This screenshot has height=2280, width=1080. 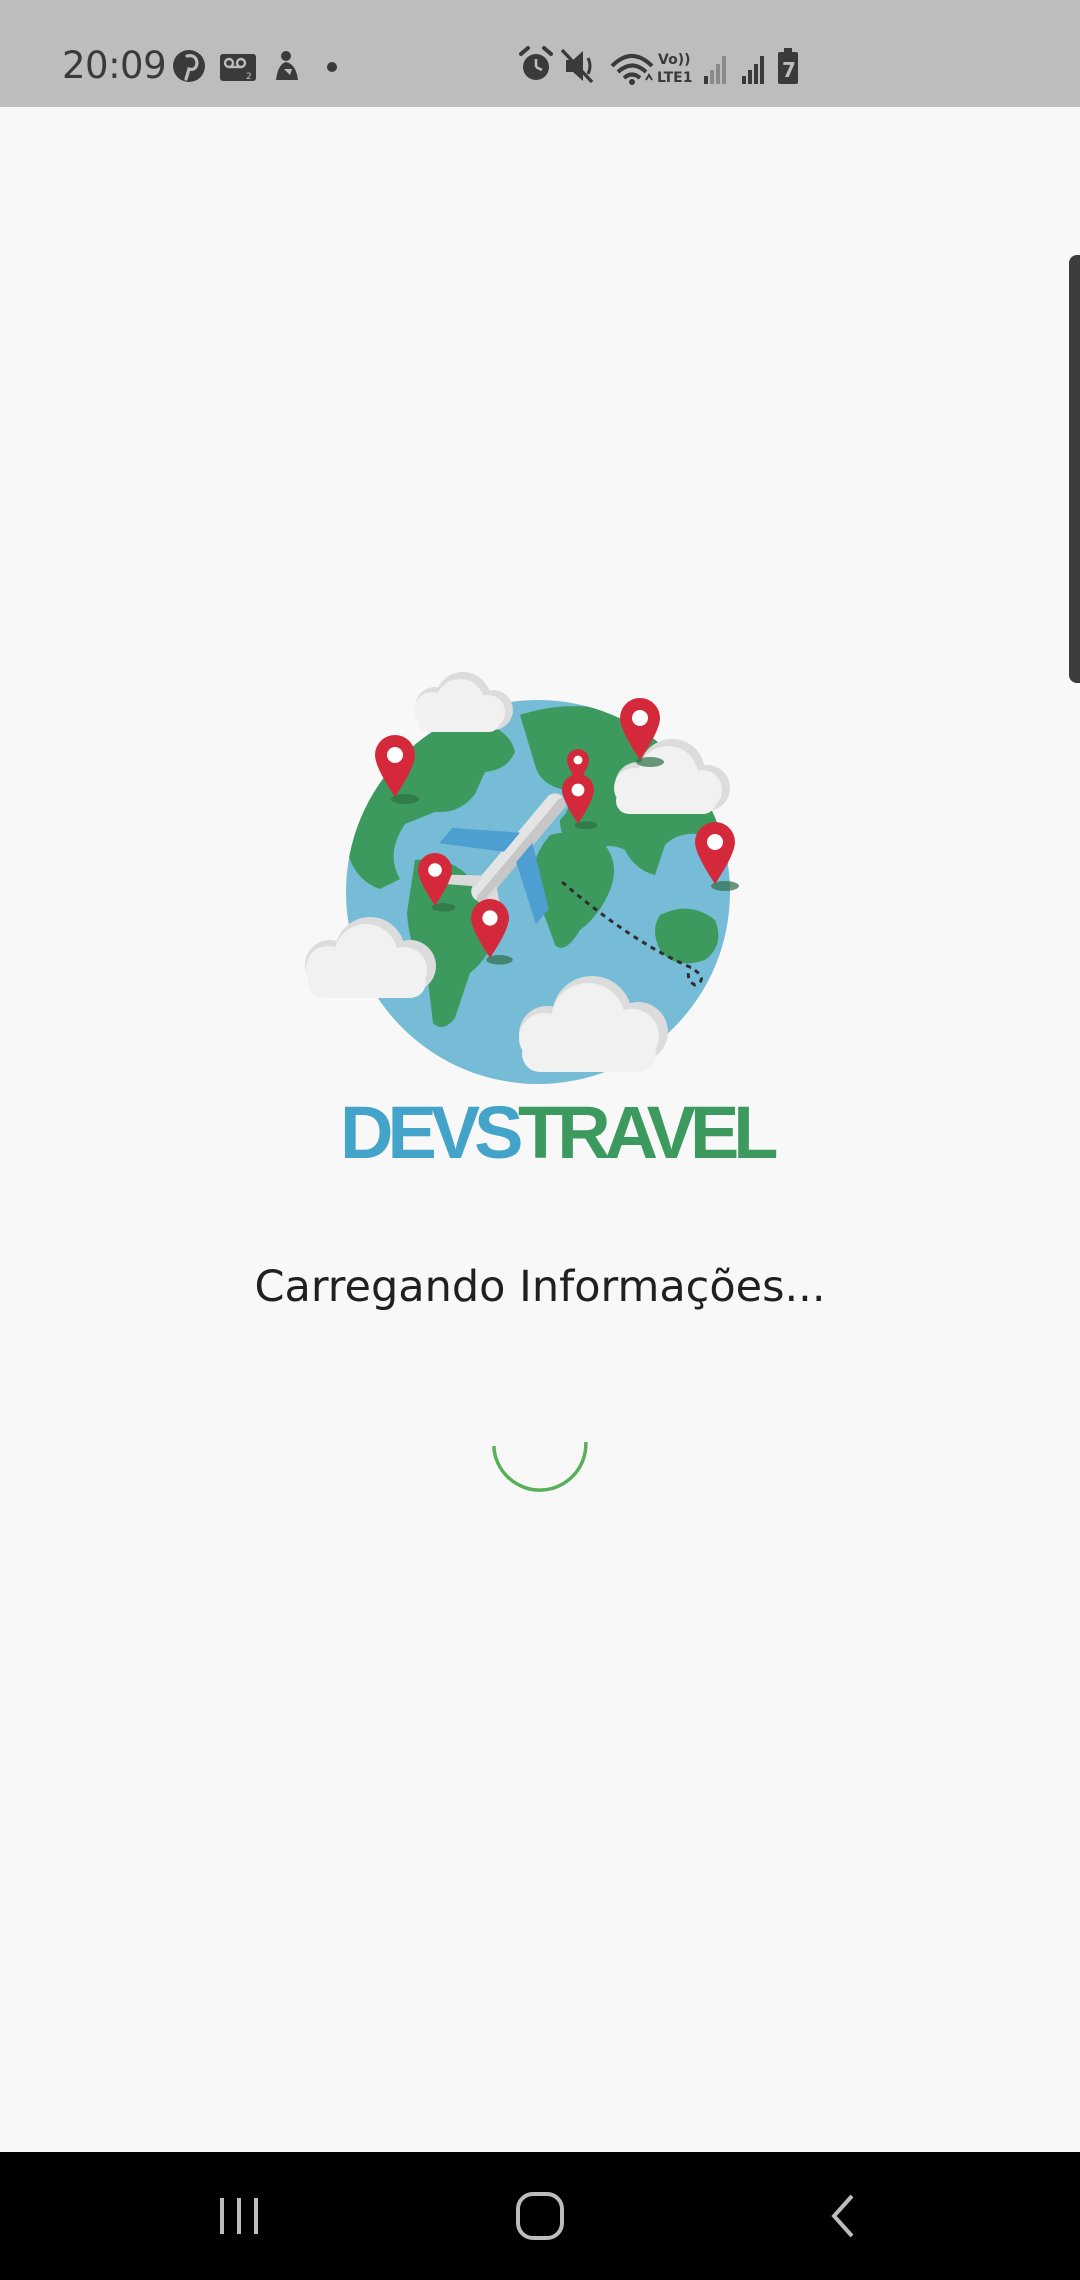 I want to click on brand-travel: TRAVEL, so click(x=647, y=1132).